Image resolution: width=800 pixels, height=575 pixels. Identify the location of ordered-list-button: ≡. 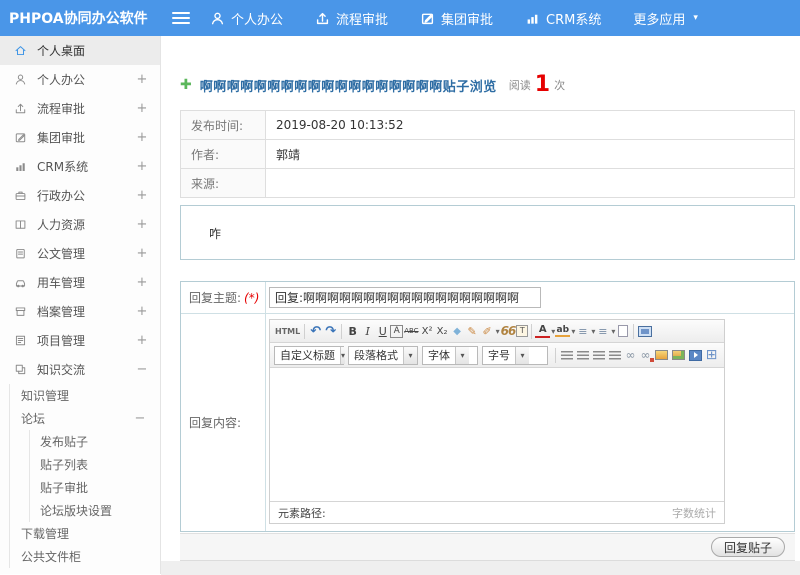
(582, 331).